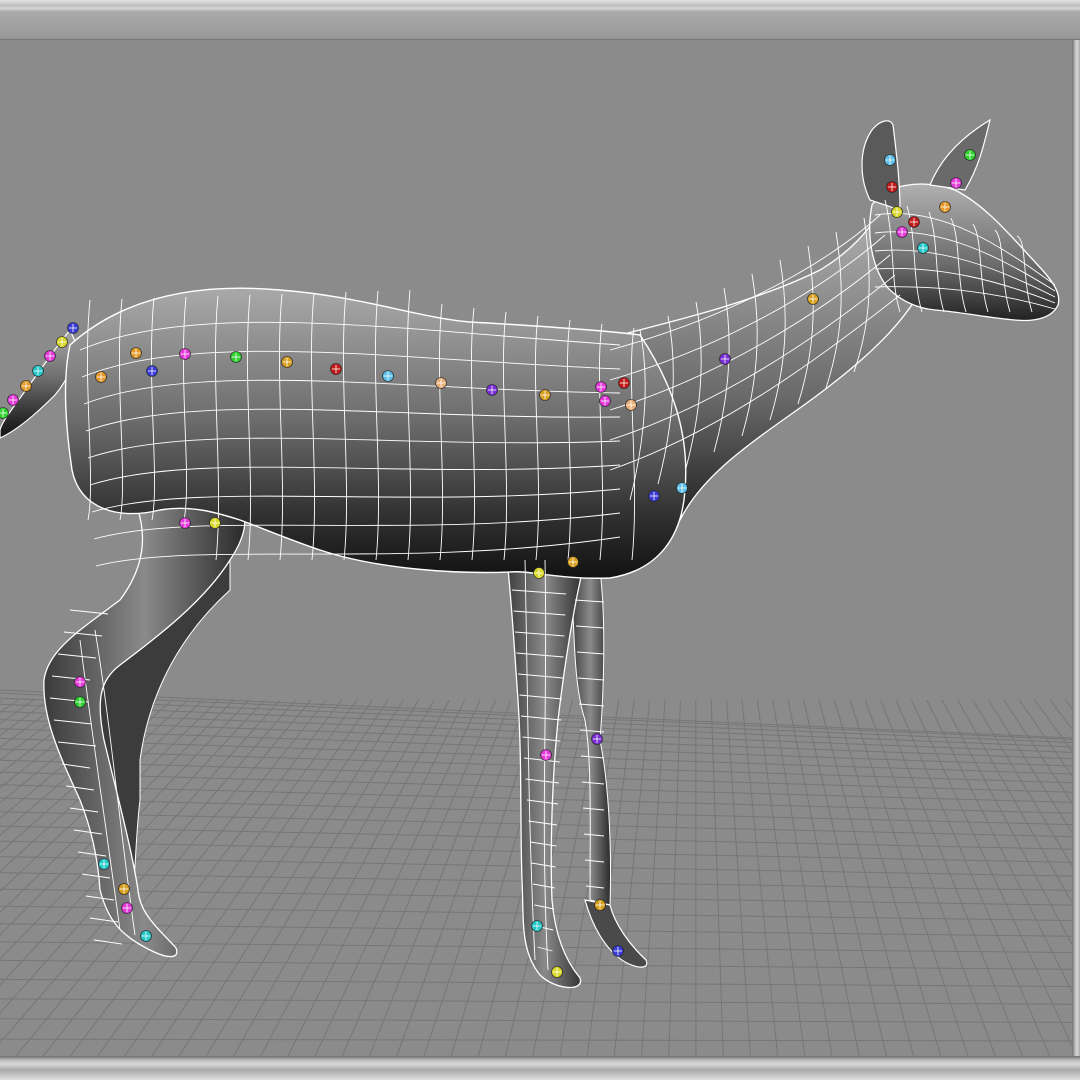 The width and height of the screenshot is (1080, 1080). Describe the element at coordinates (540, 20) in the screenshot. I see `window-title-bar` at that location.